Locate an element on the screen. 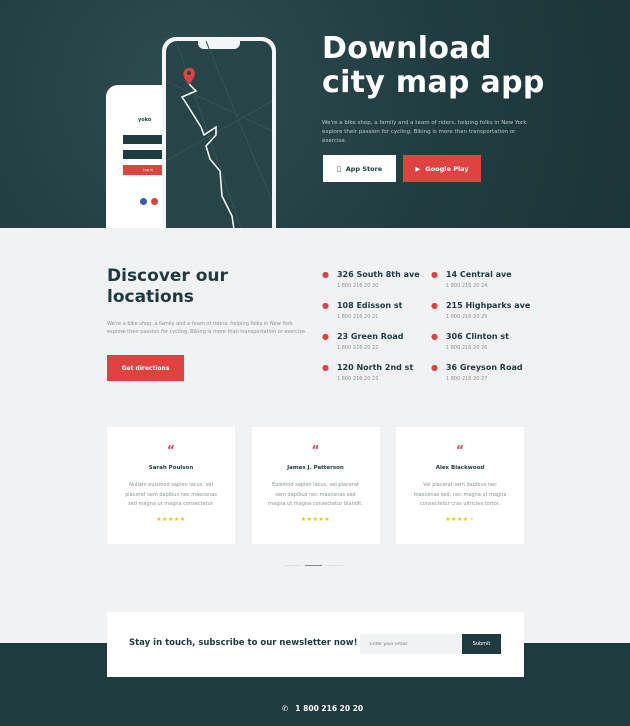 Image resolution: width=630 pixels, height=726 pixels. location-name: 120 North 2nd st is located at coordinates (375, 367).